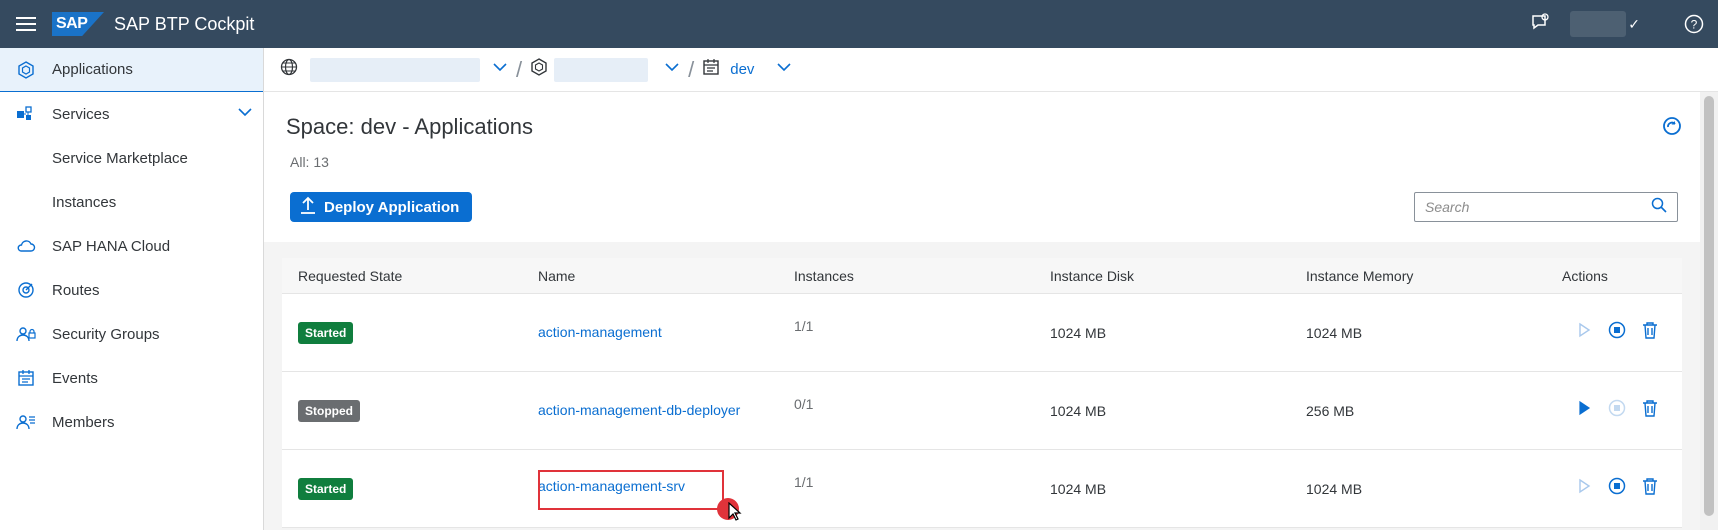  Describe the element at coordinates (1634, 24) in the screenshot. I see `user-menu-check-icon: ✓` at that location.